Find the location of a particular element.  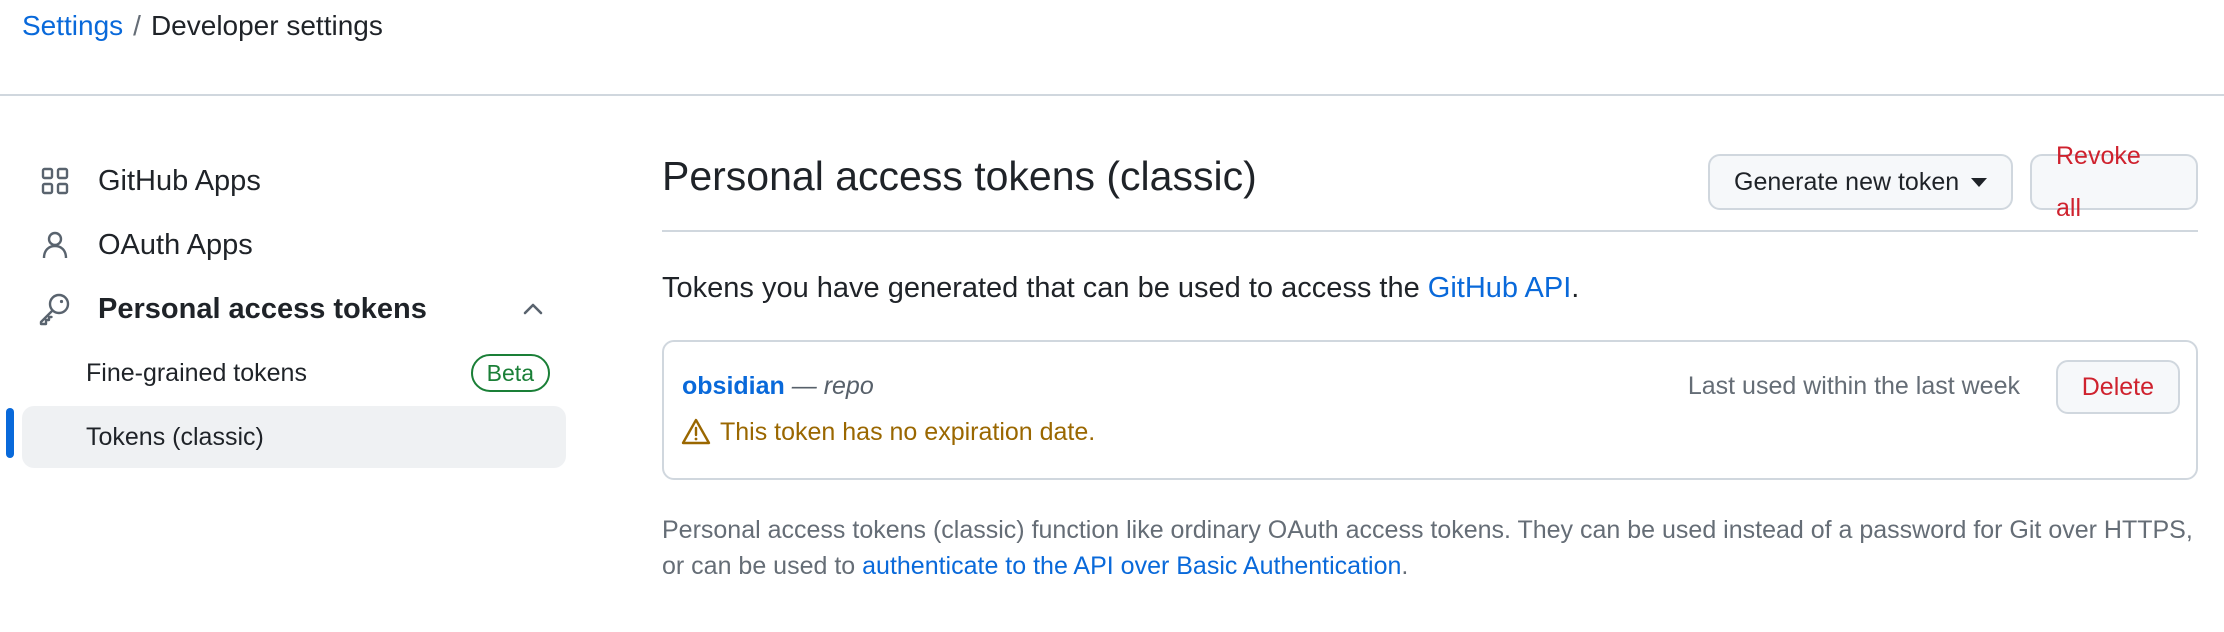

github-api-link: GitHub API is located at coordinates (1499, 288).